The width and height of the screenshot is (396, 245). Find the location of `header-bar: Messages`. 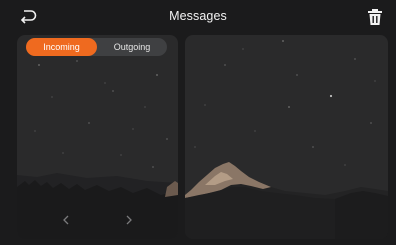

header-bar: Messages is located at coordinates (198, 17).